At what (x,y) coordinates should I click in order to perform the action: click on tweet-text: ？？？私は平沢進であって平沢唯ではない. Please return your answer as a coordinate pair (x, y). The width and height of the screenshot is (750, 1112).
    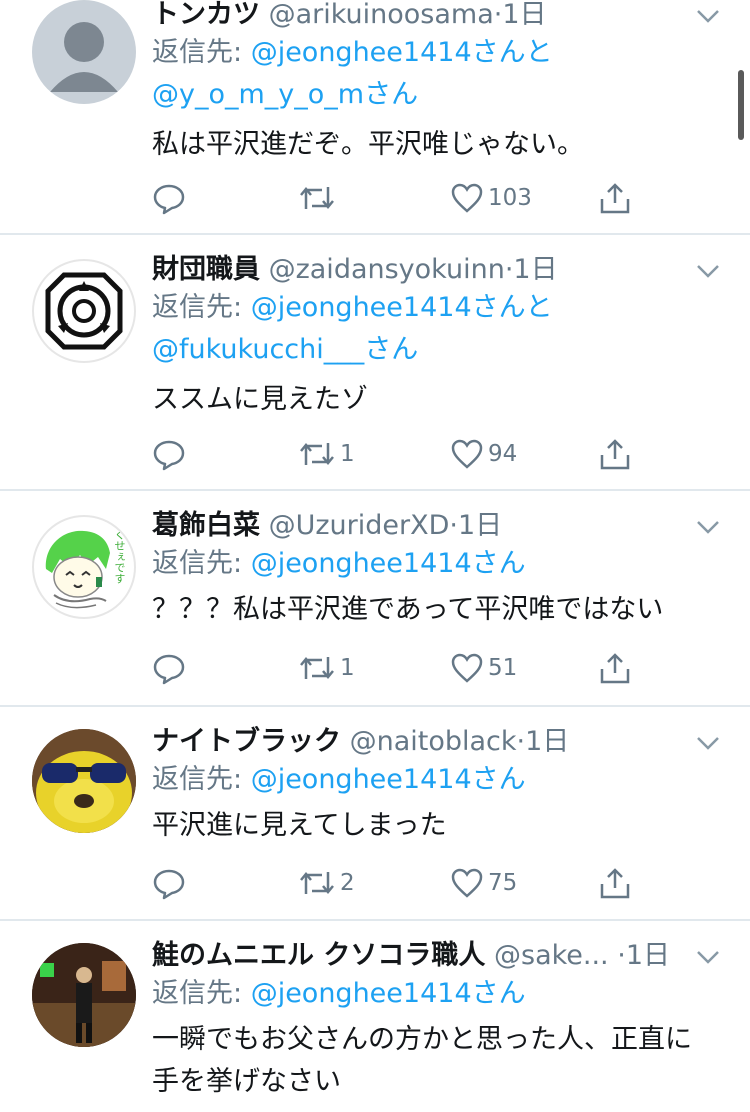
    Looking at the image, I should click on (408, 609).